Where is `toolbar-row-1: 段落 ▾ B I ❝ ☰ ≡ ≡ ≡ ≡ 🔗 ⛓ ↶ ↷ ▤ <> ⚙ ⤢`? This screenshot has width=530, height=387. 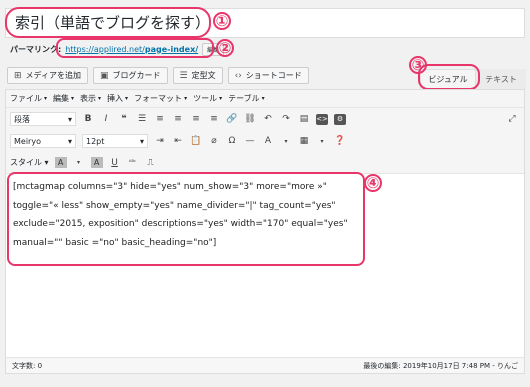 toolbar-row-1: 段落 ▾ B I ❝ ☰ ≡ ≡ ≡ ≡ 🔗 ⛓ ↶ ↷ ▤ <> ⚙ ⤢ is located at coordinates (265, 119).